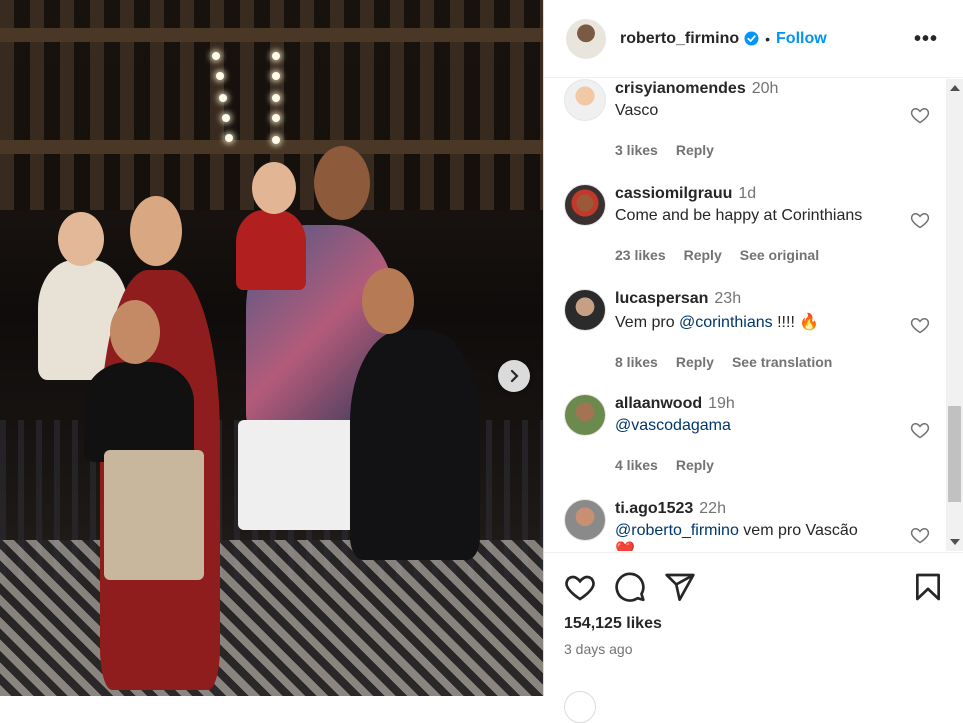 The height and width of the screenshot is (723, 963). Describe the element at coordinates (954, 315) in the screenshot. I see `comments-scrollbar` at that location.